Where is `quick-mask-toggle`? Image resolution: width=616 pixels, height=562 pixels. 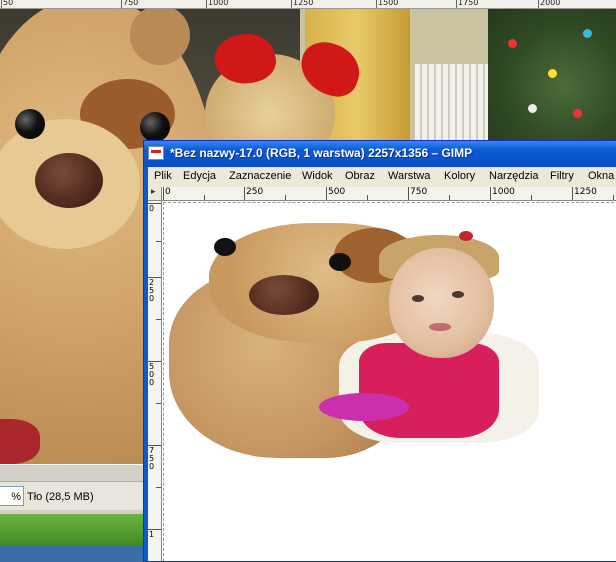 quick-mask-toggle is located at coordinates (155, 193).